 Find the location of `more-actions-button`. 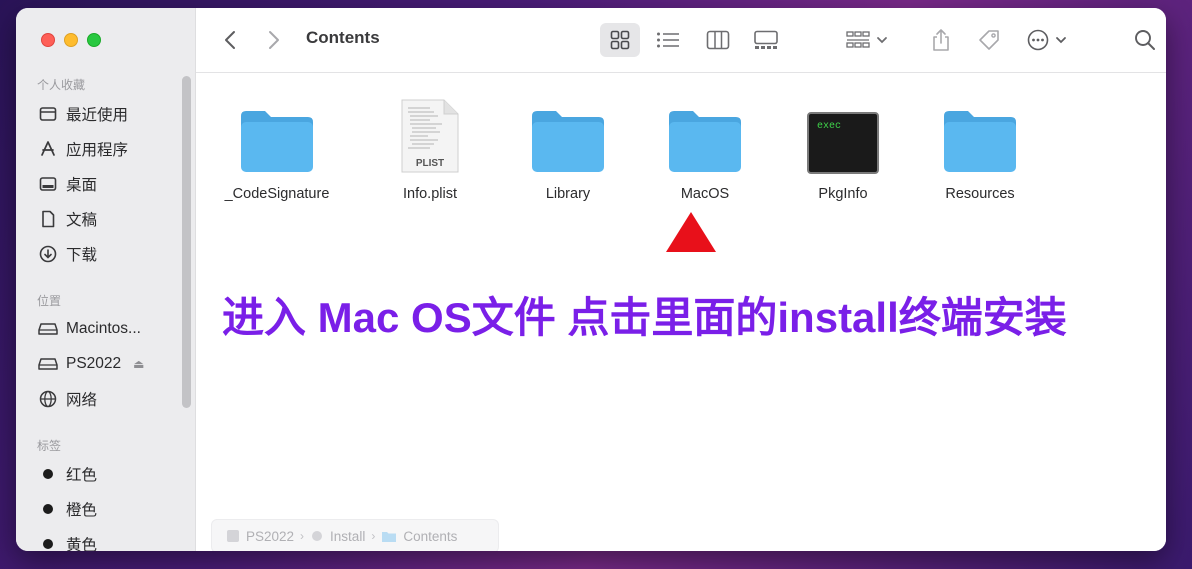

more-actions-button is located at coordinates (1047, 40).